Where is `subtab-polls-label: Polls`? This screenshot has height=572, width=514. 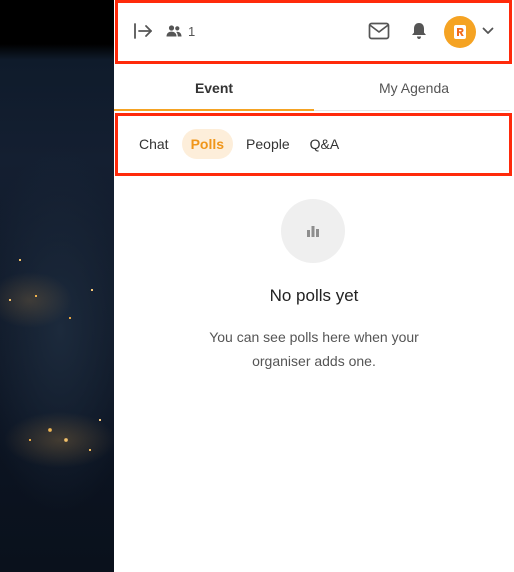 subtab-polls-label: Polls is located at coordinates (207, 144).